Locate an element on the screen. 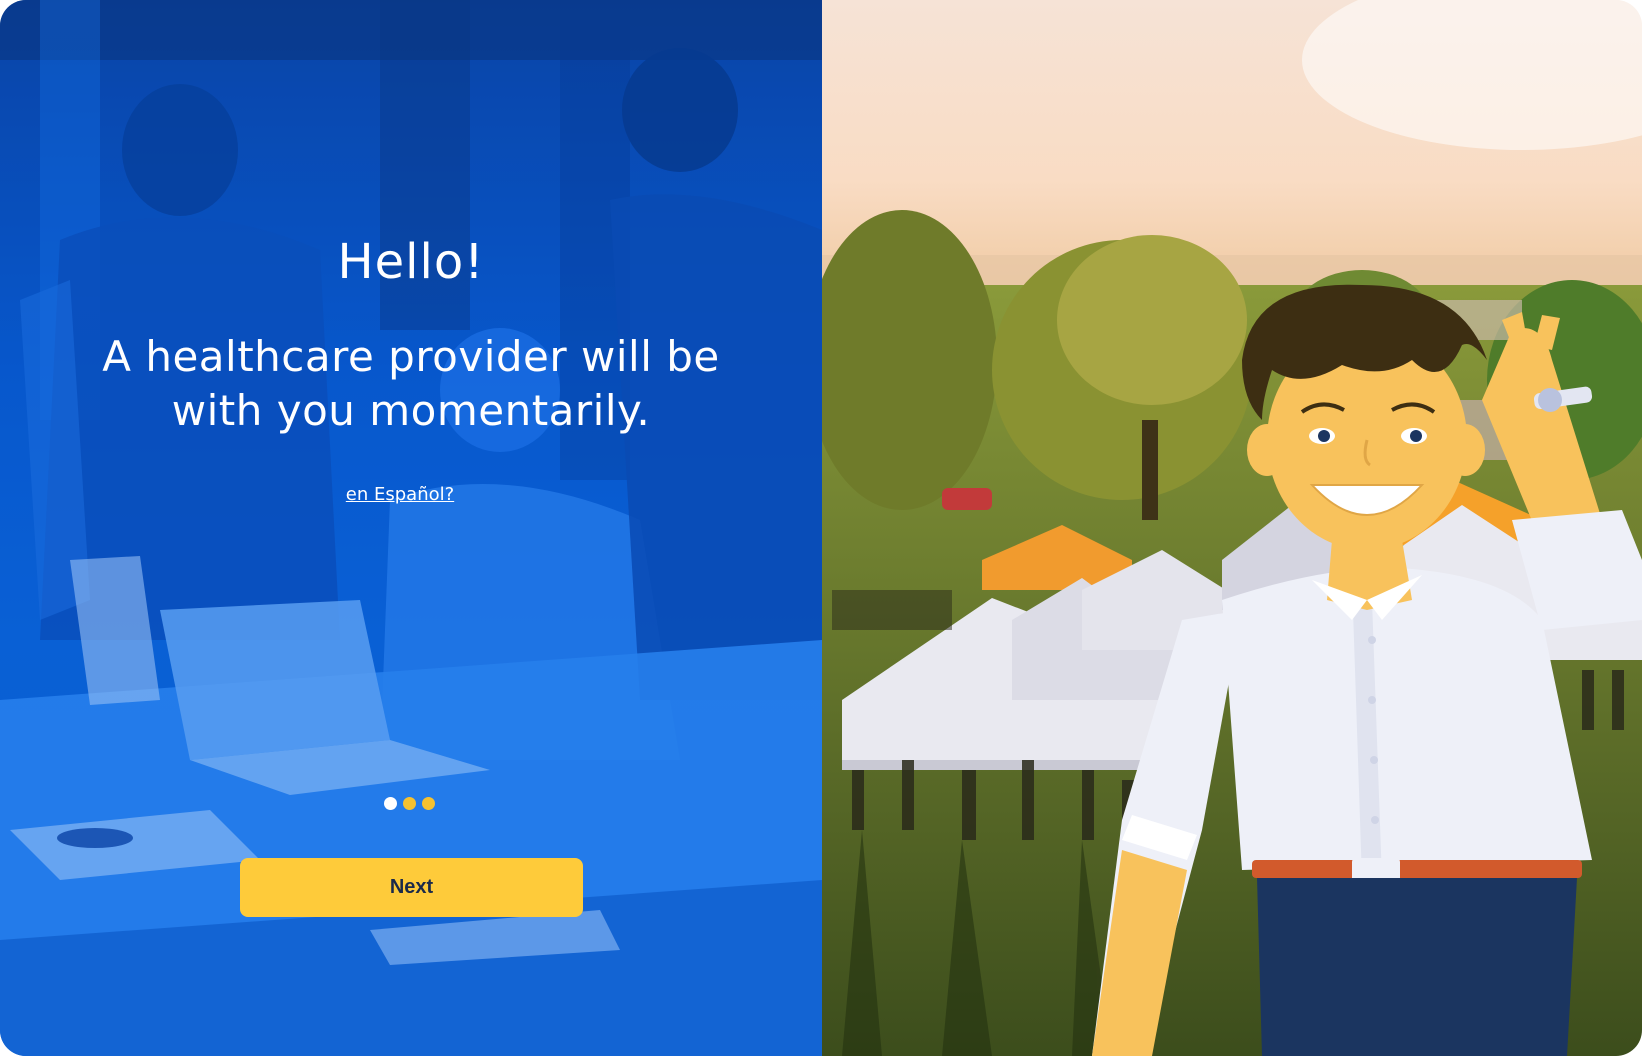 The height and width of the screenshot is (1056, 1642). pagination-dots is located at coordinates (409, 803).